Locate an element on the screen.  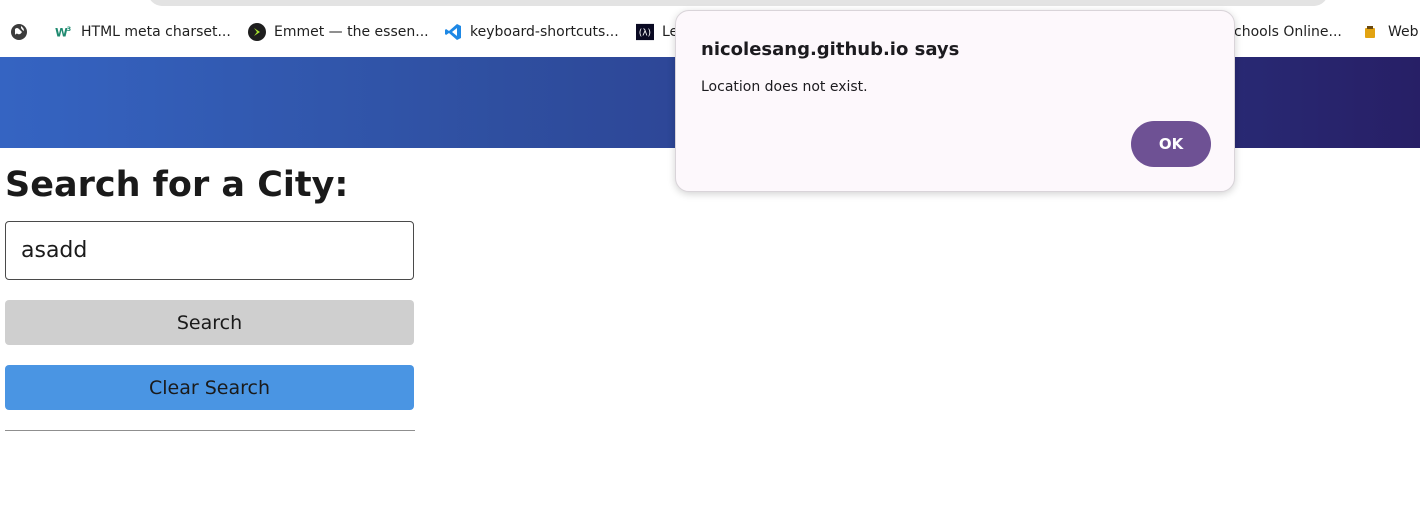
emmet-icon is located at coordinates (257, 32).